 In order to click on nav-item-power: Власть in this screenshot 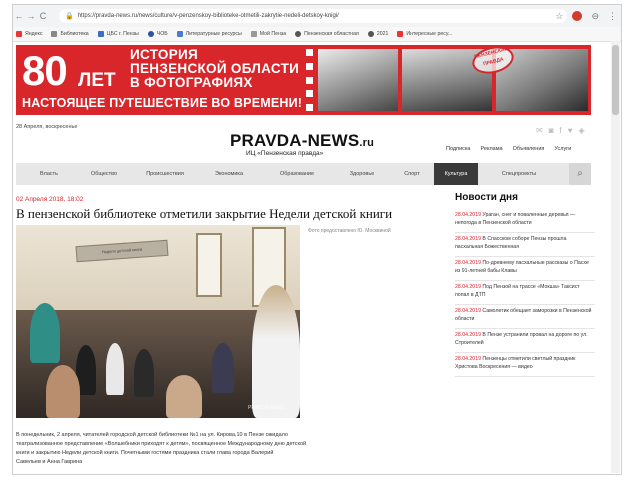, I will do `click(49, 174)`.